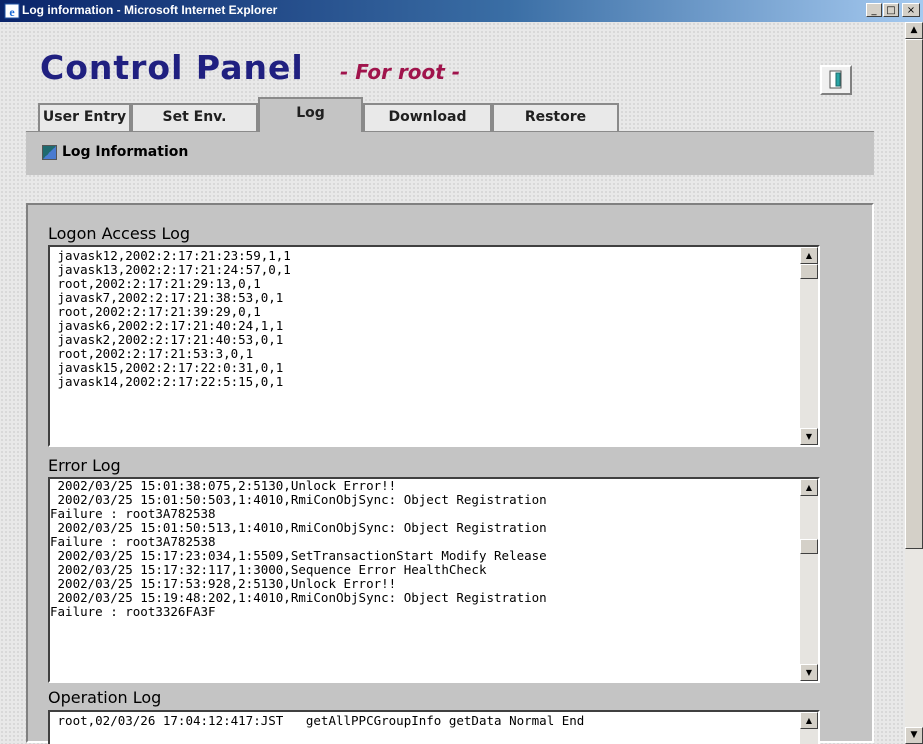 This screenshot has width=923, height=744. Describe the element at coordinates (84, 117) in the screenshot. I see `tab-user-entry: User Entry` at that location.